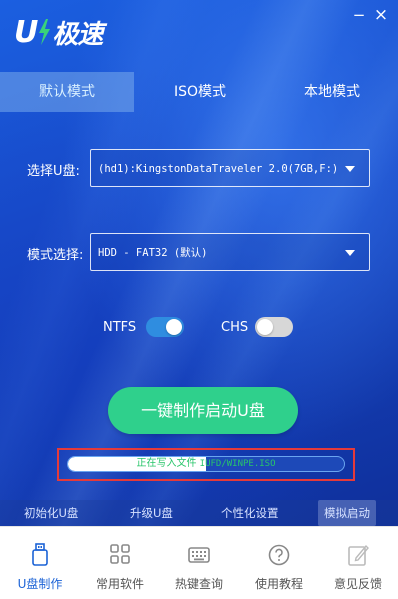 The height and width of the screenshot is (599, 398). What do you see at coordinates (26, 32) in the screenshot?
I see `logo-letter: U` at bounding box center [26, 32].